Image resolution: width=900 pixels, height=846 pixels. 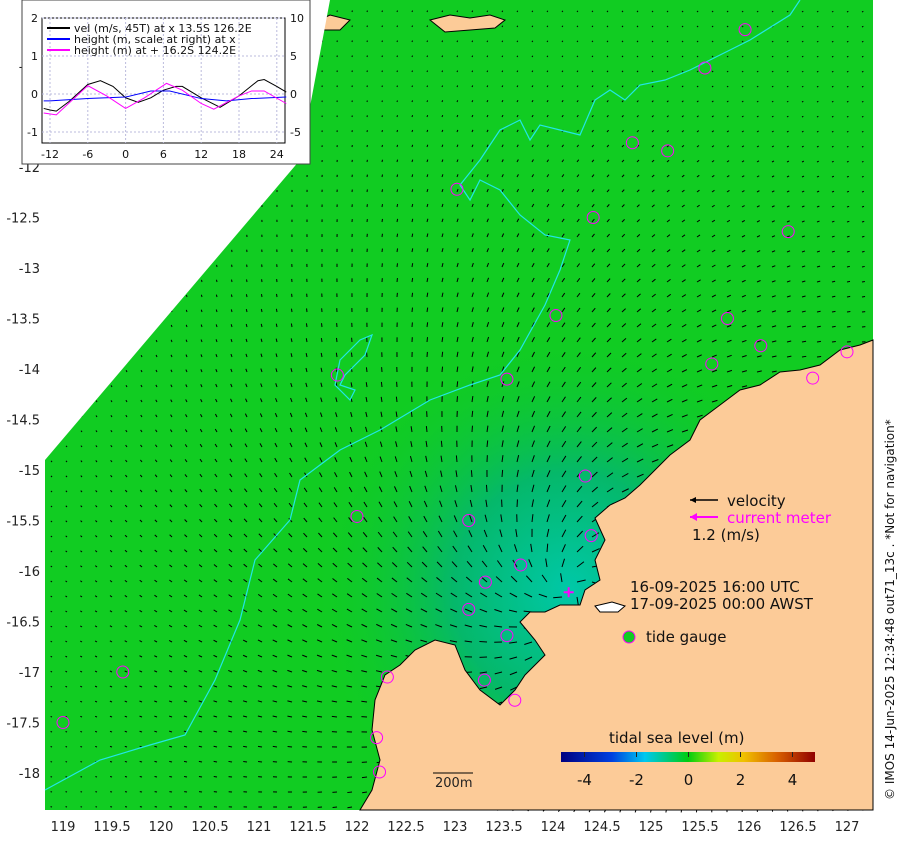 What do you see at coordinates (405, 827) in the screenshot?
I see `lon-tick-label: 122.5` at bounding box center [405, 827].